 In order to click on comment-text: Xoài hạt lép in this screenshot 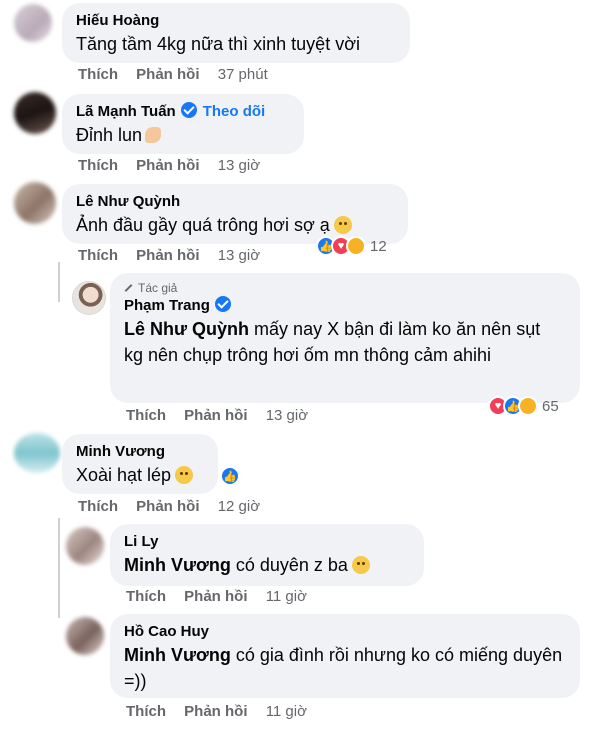, I will do `click(140, 475)`.